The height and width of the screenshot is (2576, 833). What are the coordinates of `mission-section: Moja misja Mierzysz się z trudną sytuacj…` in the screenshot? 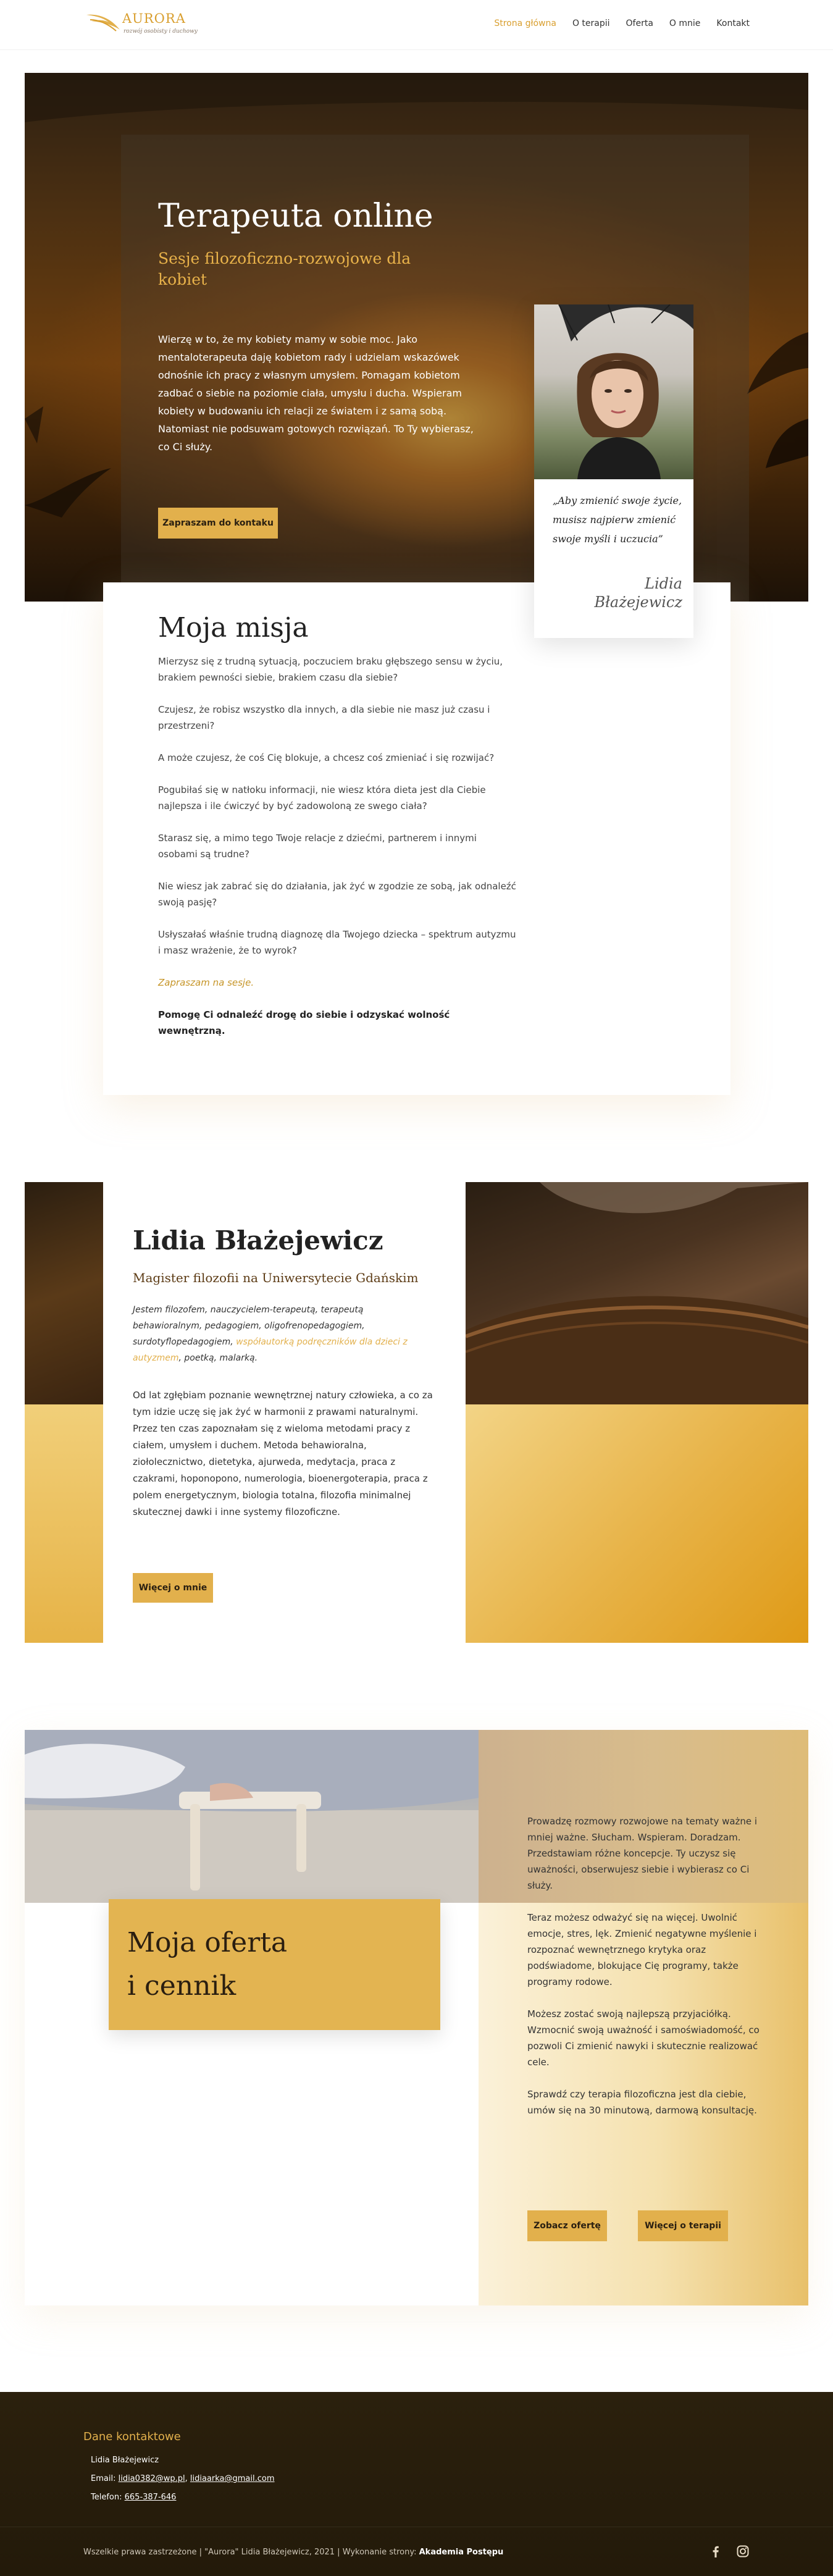 It's located at (416, 838).